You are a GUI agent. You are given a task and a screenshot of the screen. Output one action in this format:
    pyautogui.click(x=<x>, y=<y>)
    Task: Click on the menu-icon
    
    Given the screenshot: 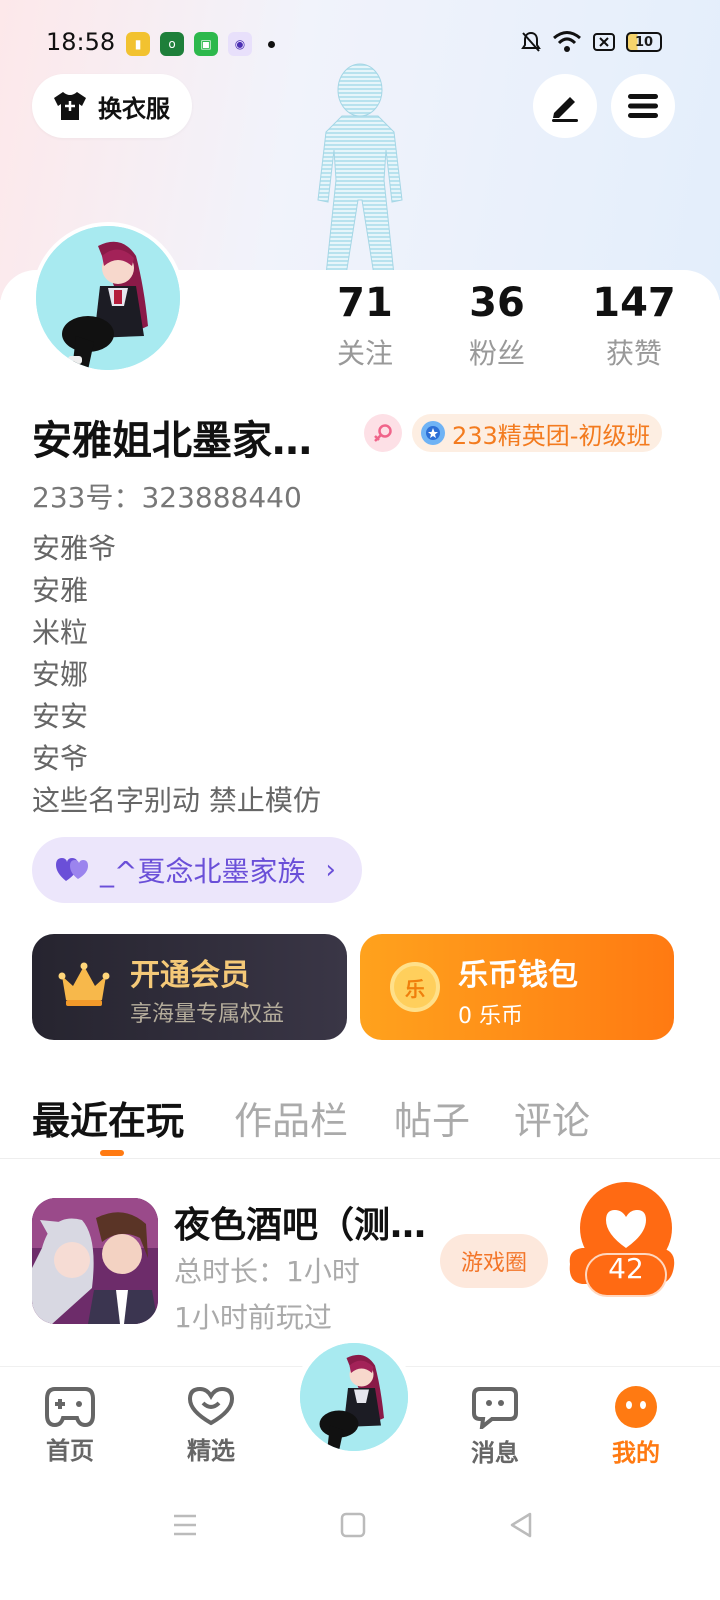 What is the action you would take?
    pyautogui.click(x=643, y=106)
    